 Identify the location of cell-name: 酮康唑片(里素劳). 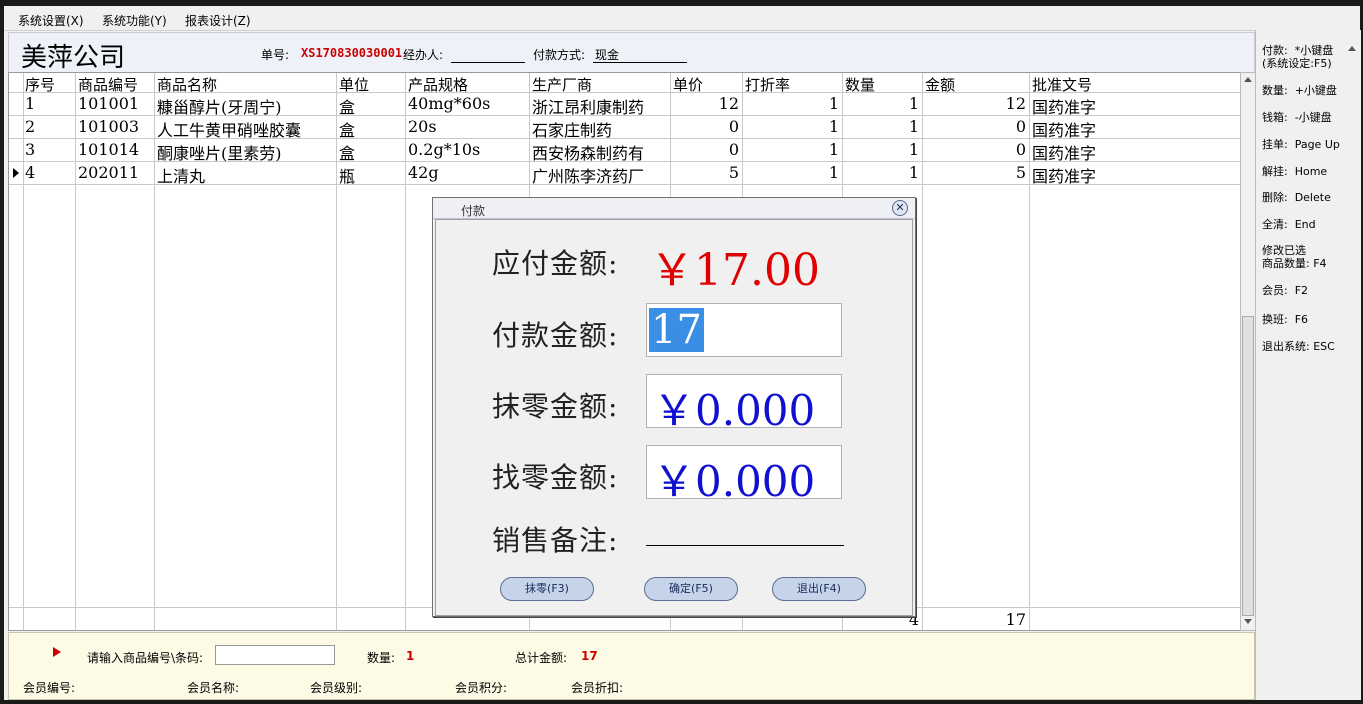
(219, 153).